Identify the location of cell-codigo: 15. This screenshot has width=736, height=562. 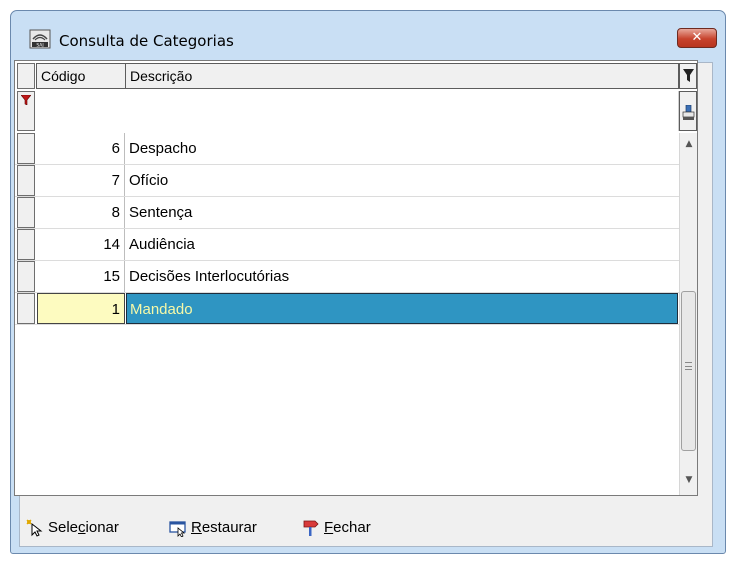
(81, 276).